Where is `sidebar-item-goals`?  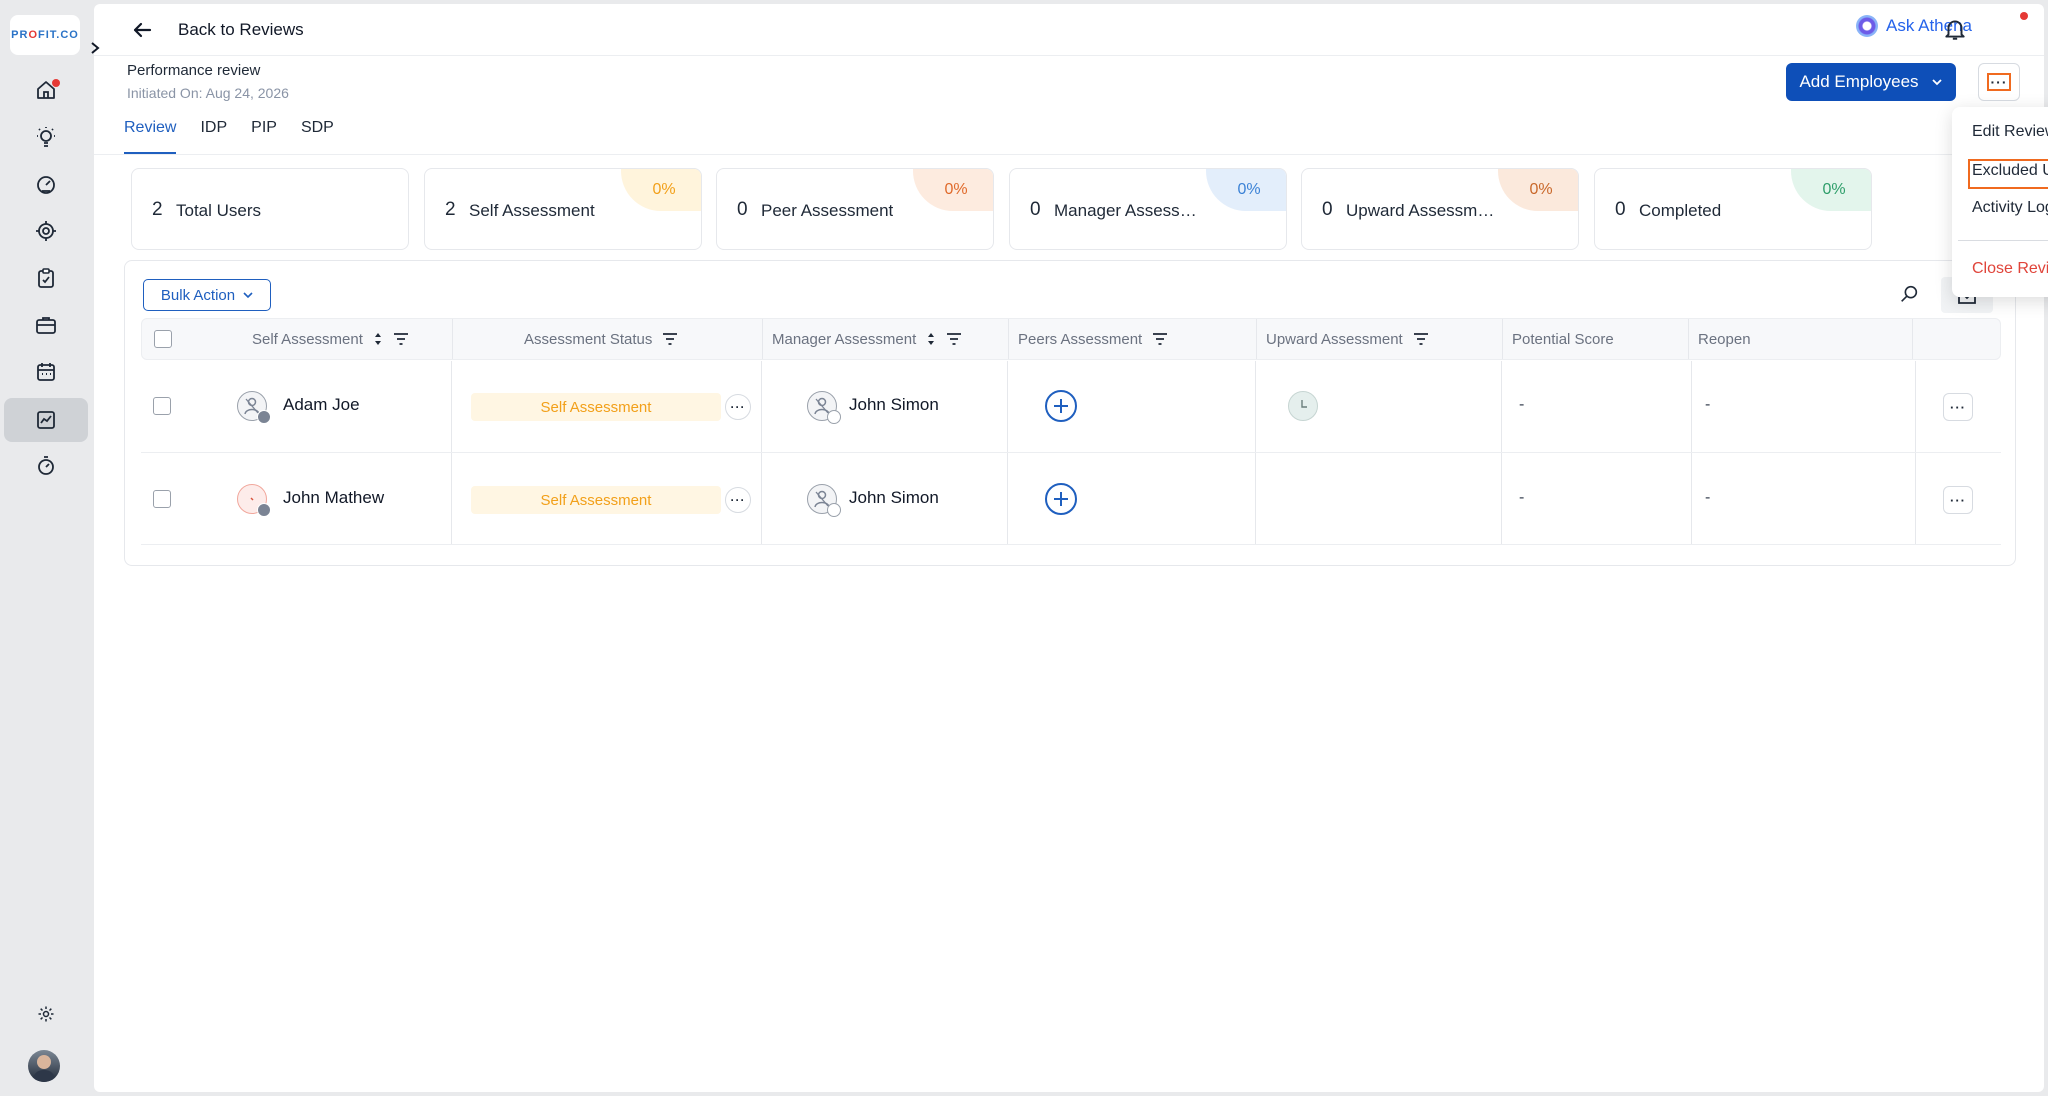
sidebar-item-goals is located at coordinates (46, 231).